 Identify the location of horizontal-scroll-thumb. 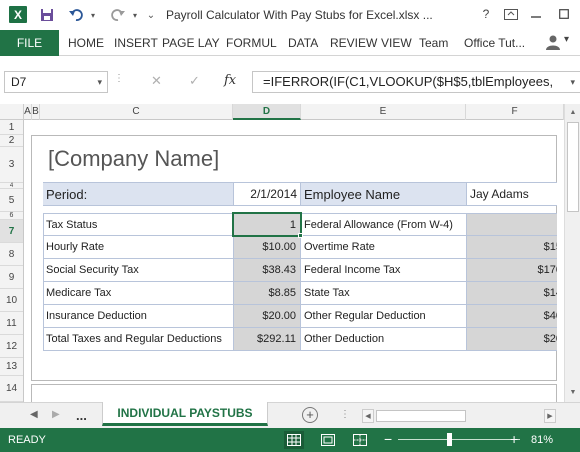
(421, 416).